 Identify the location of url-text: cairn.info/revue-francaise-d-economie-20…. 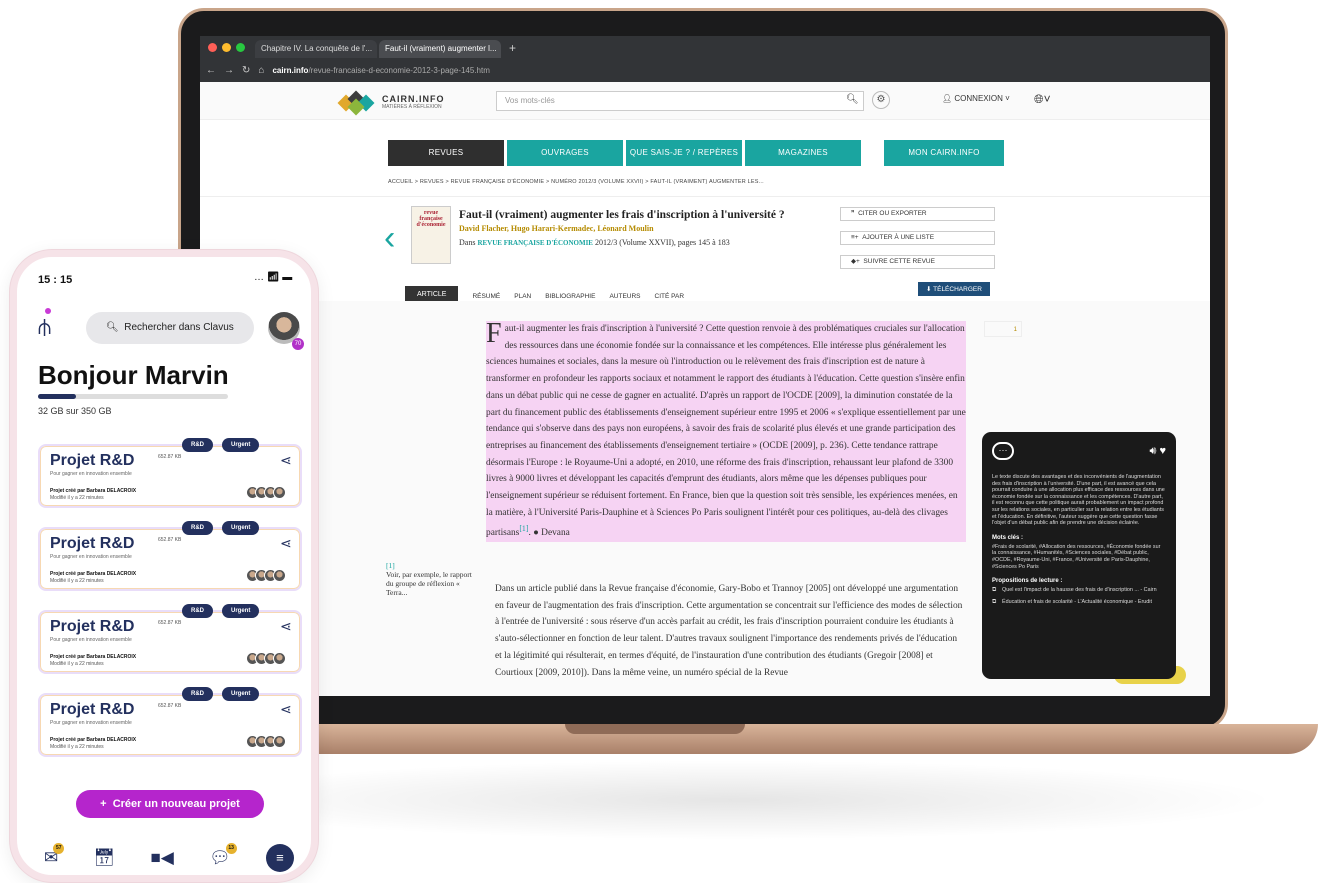
(380, 70).